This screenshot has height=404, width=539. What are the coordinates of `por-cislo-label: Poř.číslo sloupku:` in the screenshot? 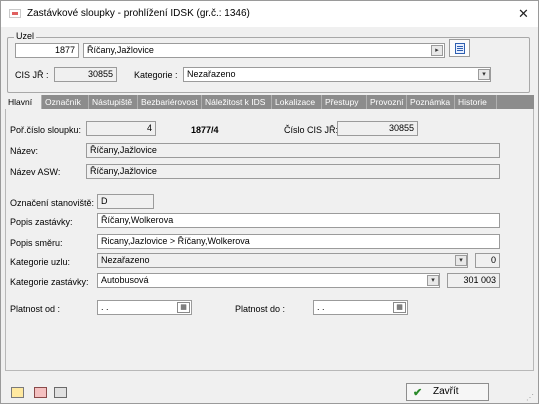 It's located at (46, 130).